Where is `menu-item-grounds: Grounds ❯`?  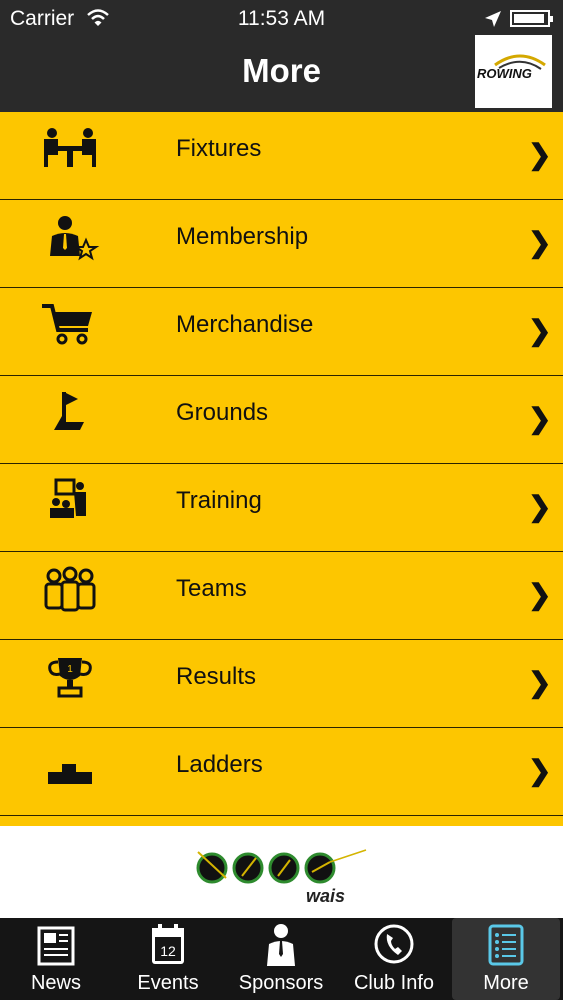
menu-item-grounds: Grounds ❯ is located at coordinates (281, 420).